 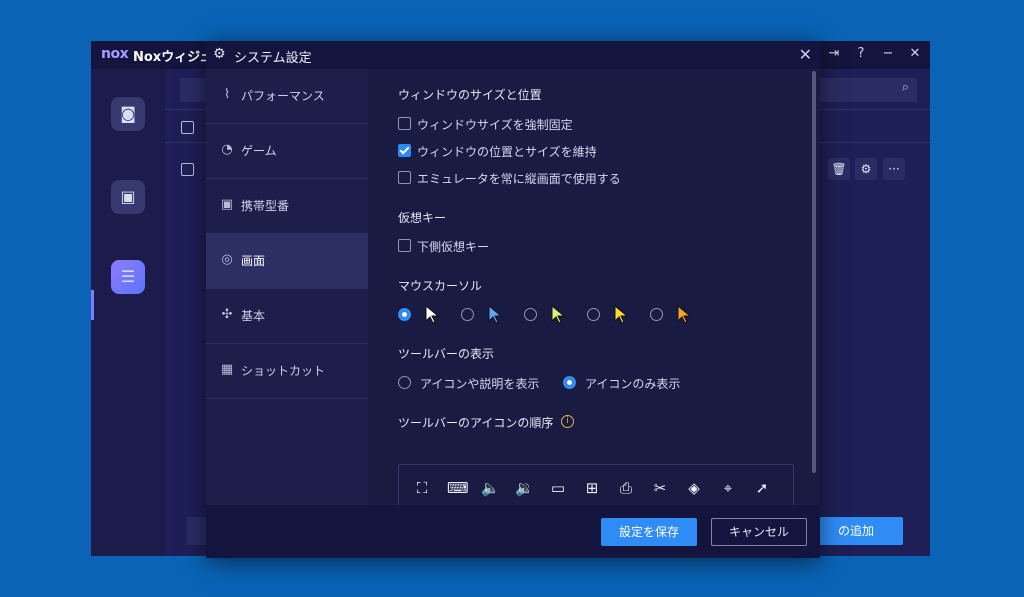 What do you see at coordinates (894, 169) in the screenshot?
I see `more-icon: ···` at bounding box center [894, 169].